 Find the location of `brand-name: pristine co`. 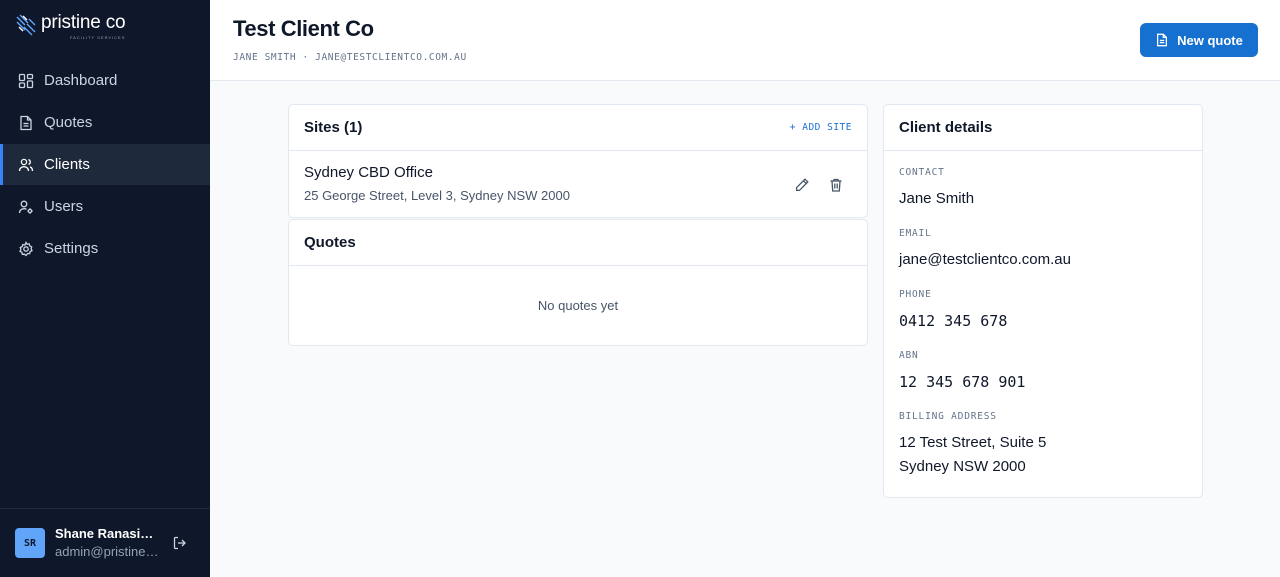

brand-name: pristine co is located at coordinates (83, 22).